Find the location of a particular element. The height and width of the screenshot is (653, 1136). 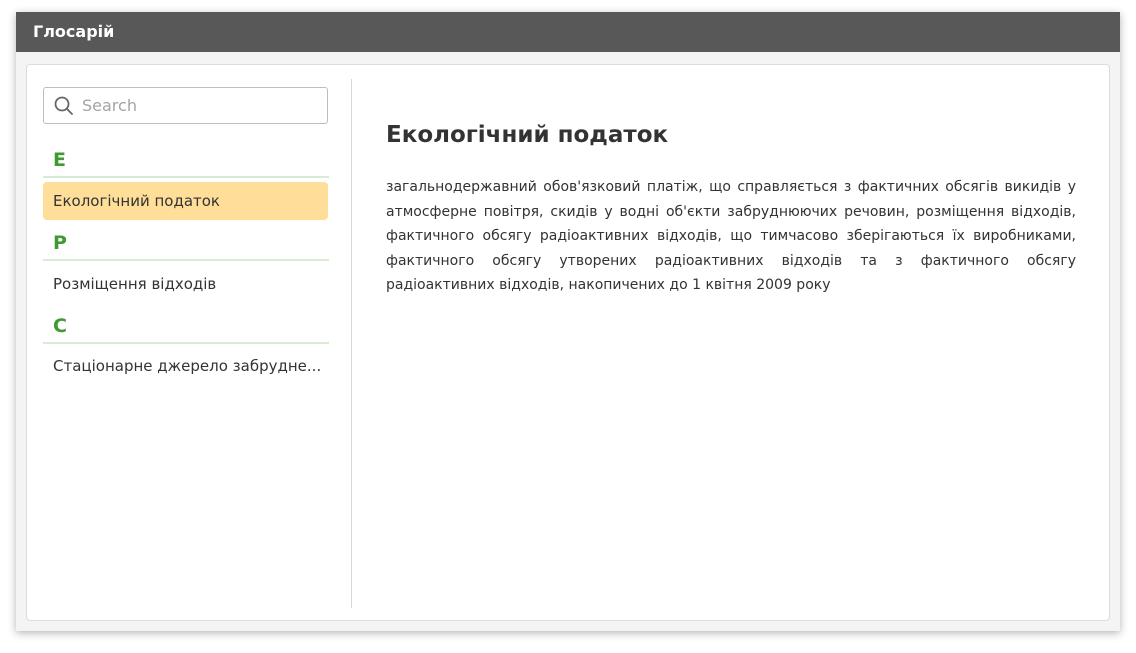

search-icon is located at coordinates (63, 105).